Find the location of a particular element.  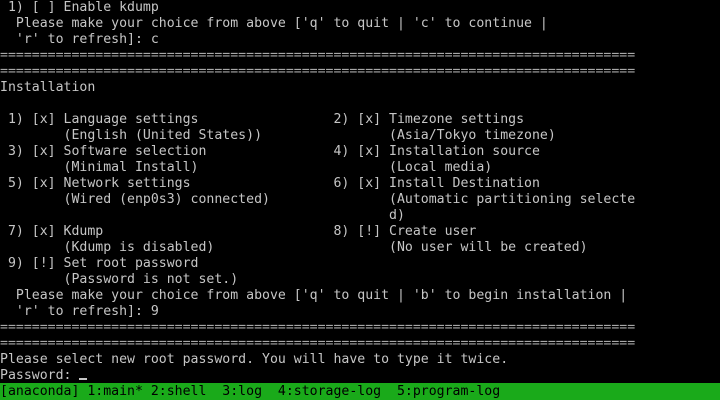

menu-row-5-detail: (Password is not set.) is located at coordinates (119, 279).